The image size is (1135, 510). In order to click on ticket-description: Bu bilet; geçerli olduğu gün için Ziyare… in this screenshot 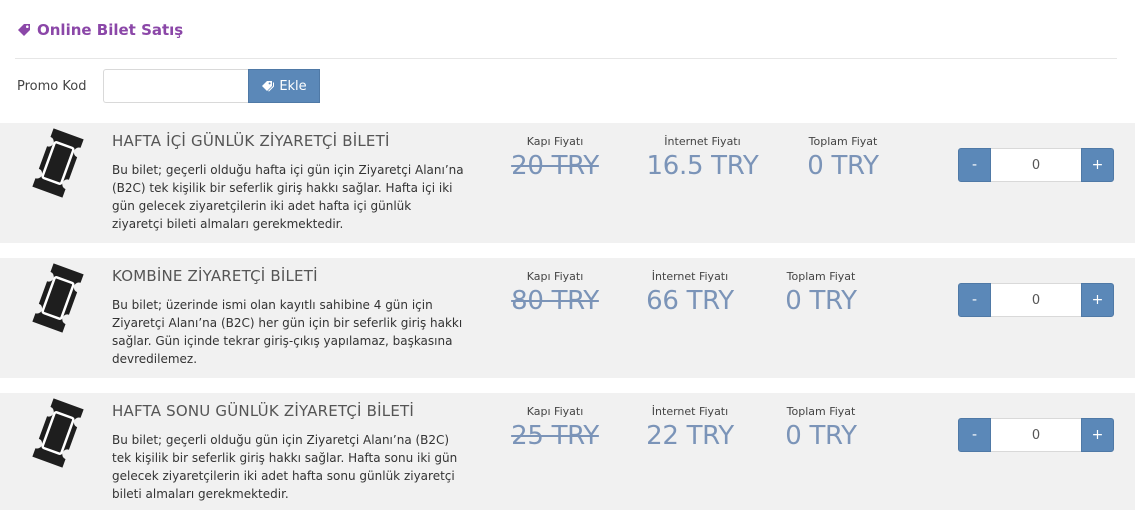, I will do `click(285, 467)`.